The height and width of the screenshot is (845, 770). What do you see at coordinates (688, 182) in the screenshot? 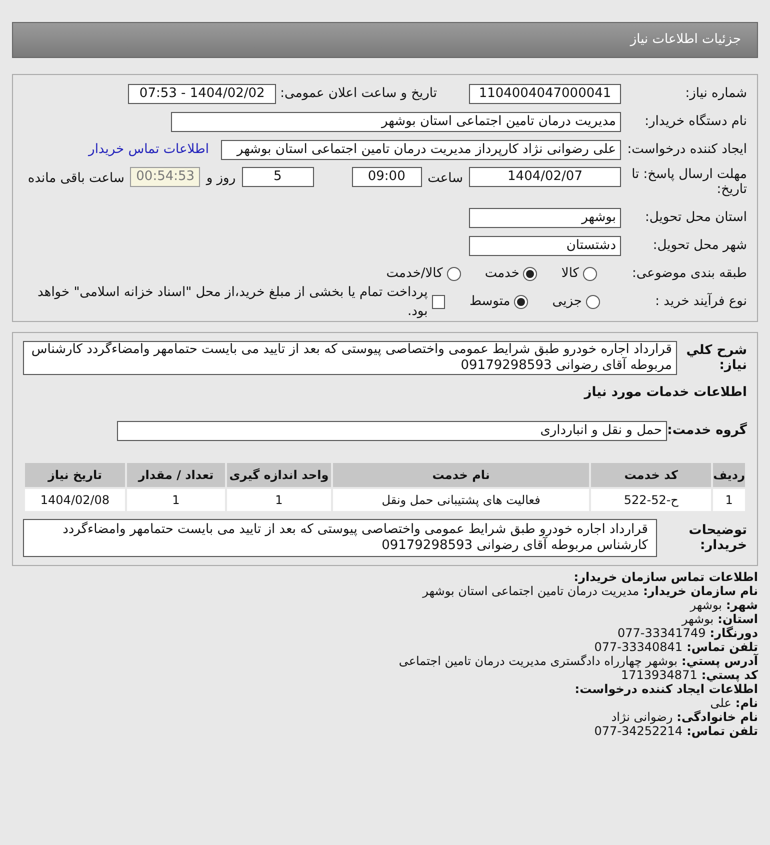
I see `field-label: مهلت ارسال پاسخ: تا تاریخ:` at bounding box center [688, 182].